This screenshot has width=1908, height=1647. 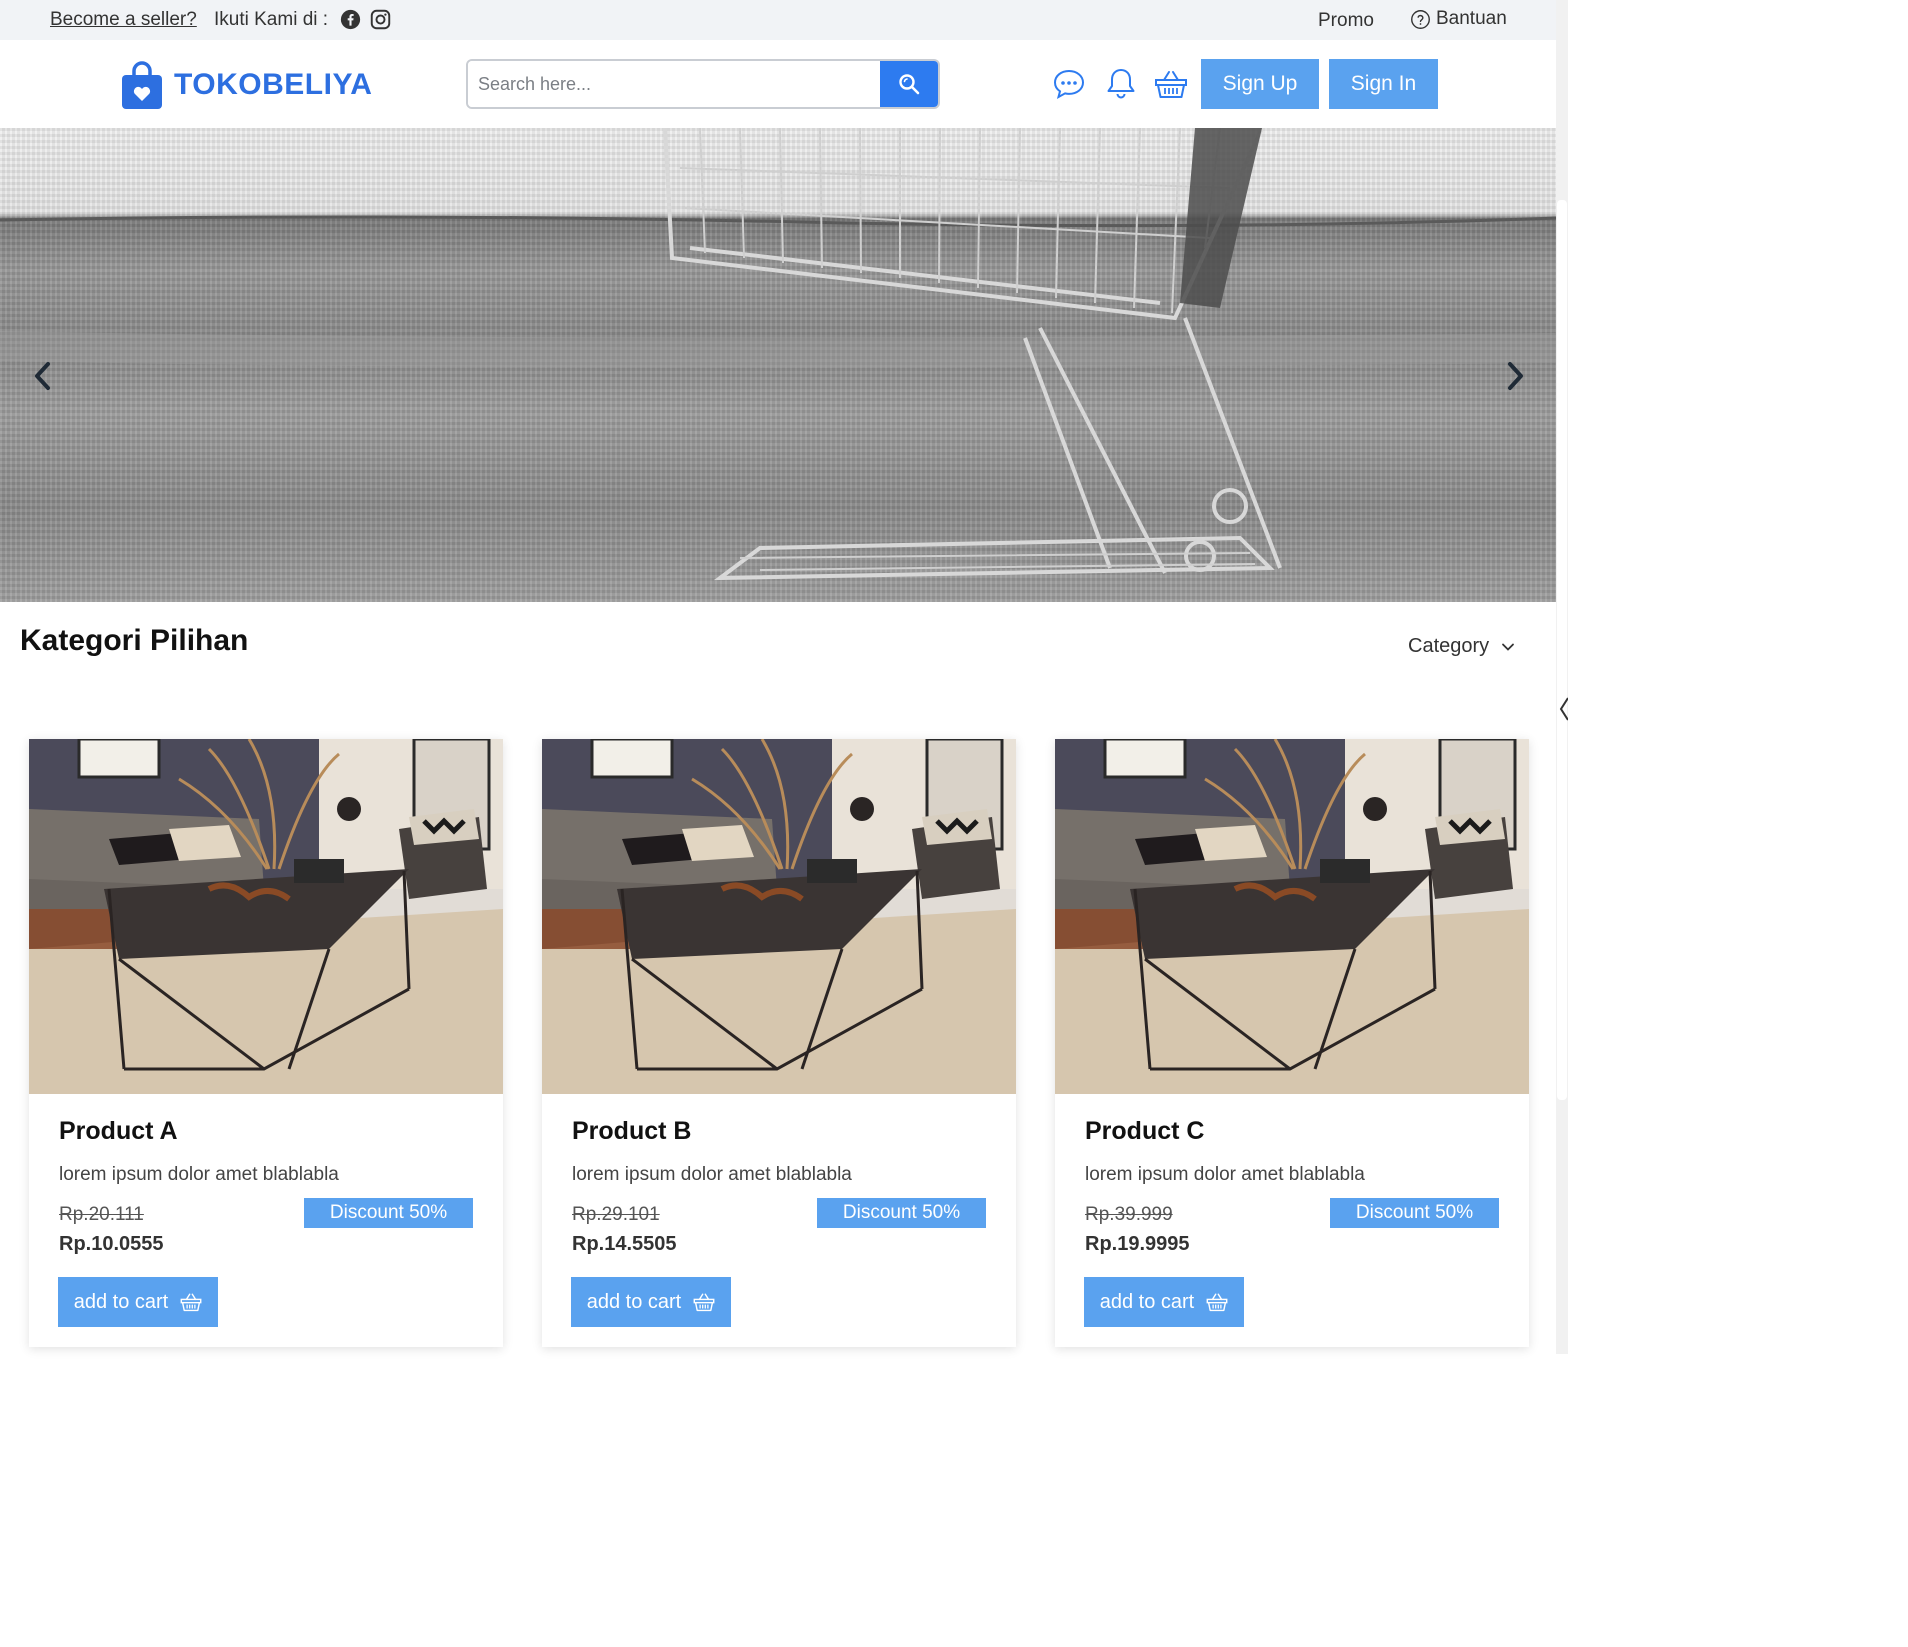 I want to click on instagram-icon, so click(x=380, y=19).